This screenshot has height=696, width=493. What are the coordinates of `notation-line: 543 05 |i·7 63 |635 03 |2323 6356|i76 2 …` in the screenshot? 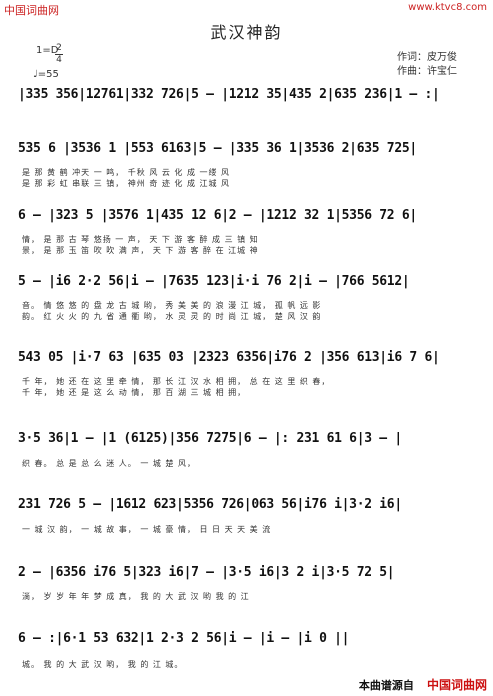 It's located at (229, 357).